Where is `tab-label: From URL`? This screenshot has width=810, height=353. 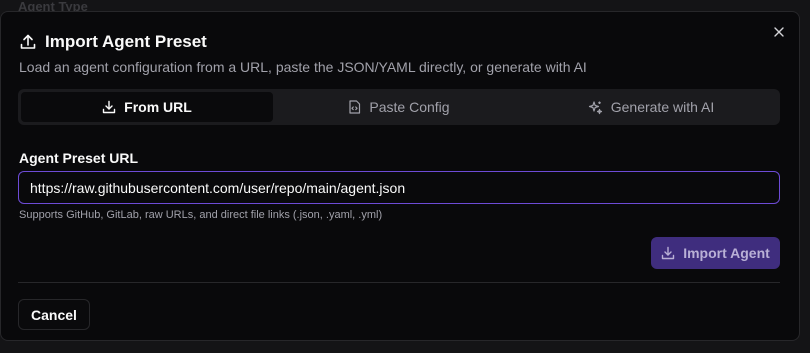 tab-label: From URL is located at coordinates (158, 107).